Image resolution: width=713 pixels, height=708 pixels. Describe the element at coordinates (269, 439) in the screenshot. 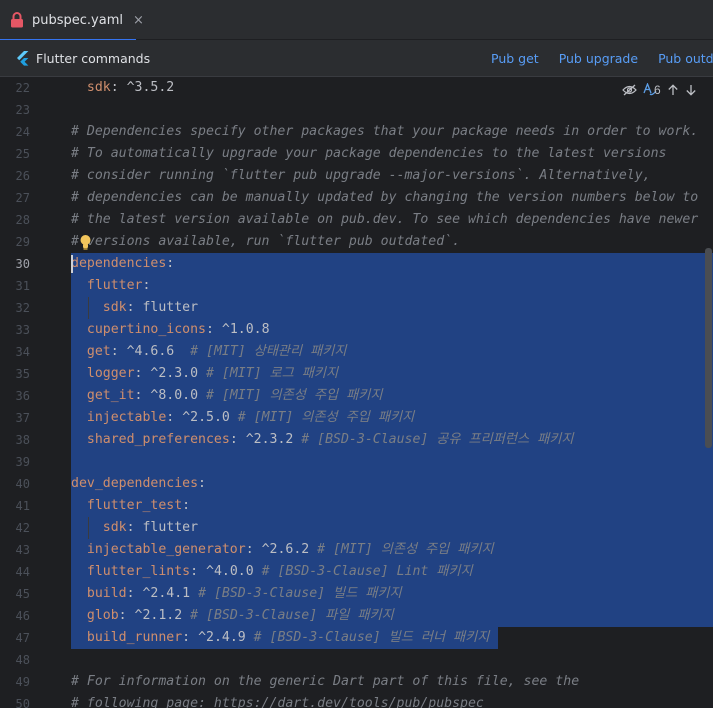

I see `yaml-value: ^2.3.2` at that location.